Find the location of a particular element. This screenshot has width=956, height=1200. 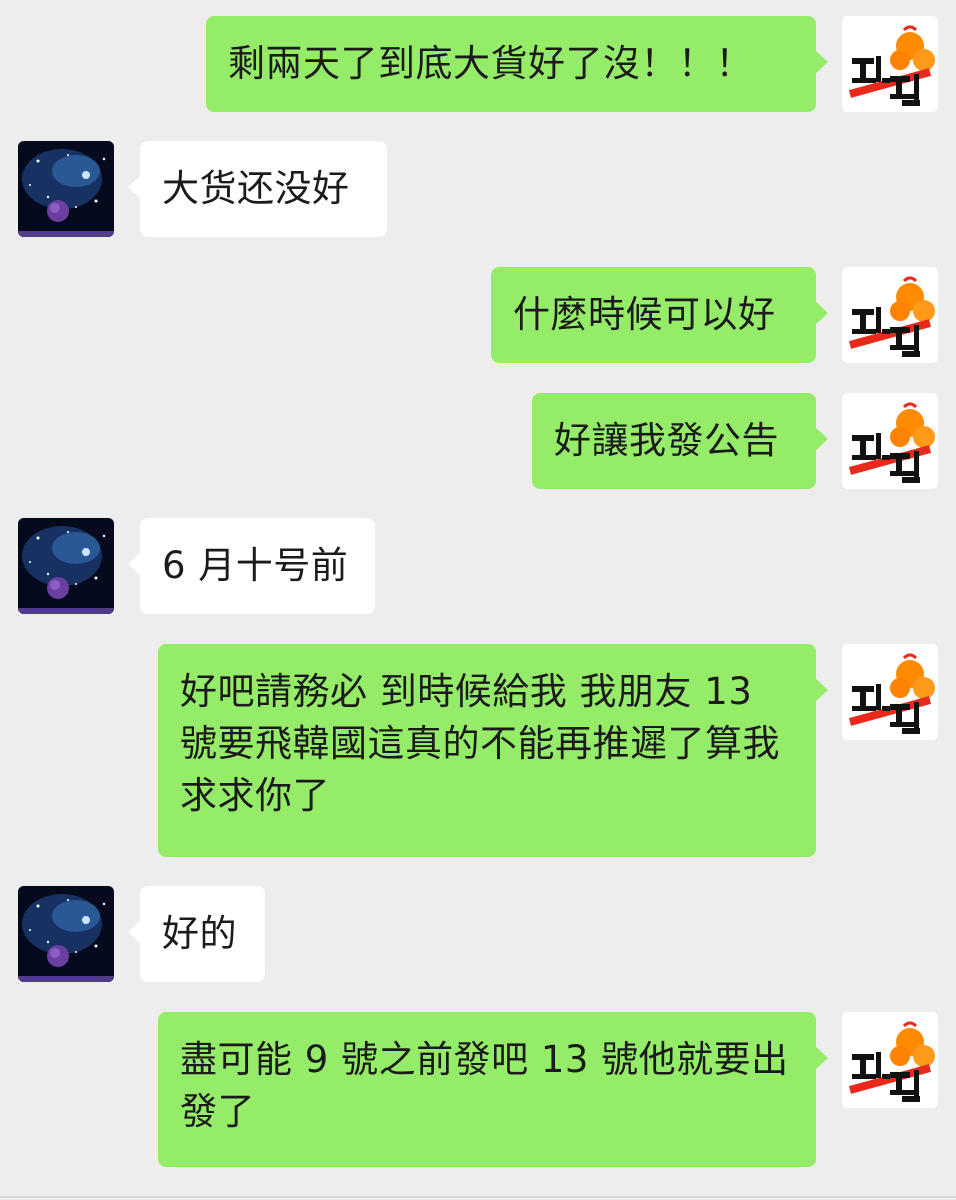

received-message-bubble: 6 月十号前 is located at coordinates (251, 566).